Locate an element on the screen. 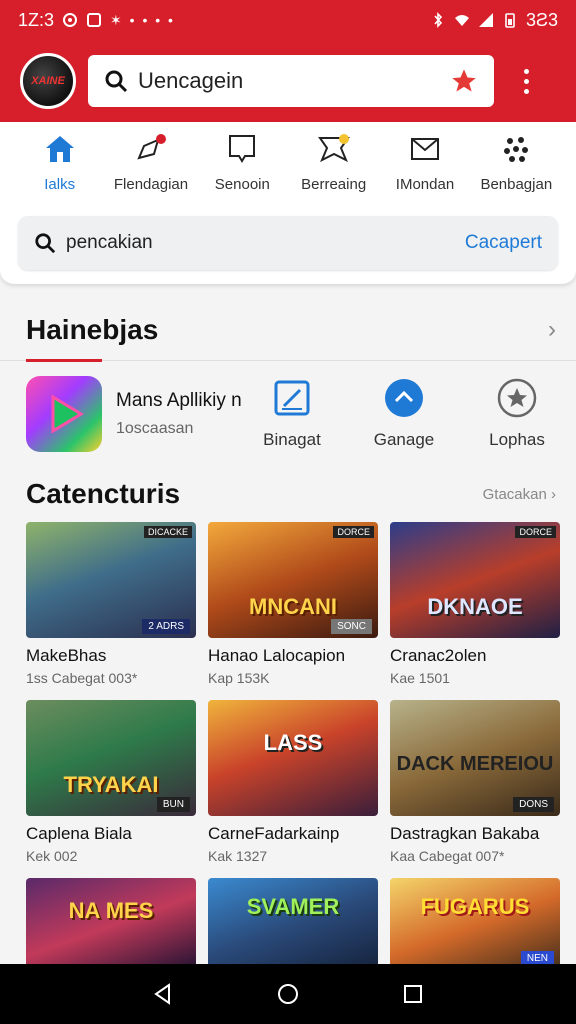 The image size is (576, 1024). tab-berreaing: Berreaing is located at coordinates (333, 172).